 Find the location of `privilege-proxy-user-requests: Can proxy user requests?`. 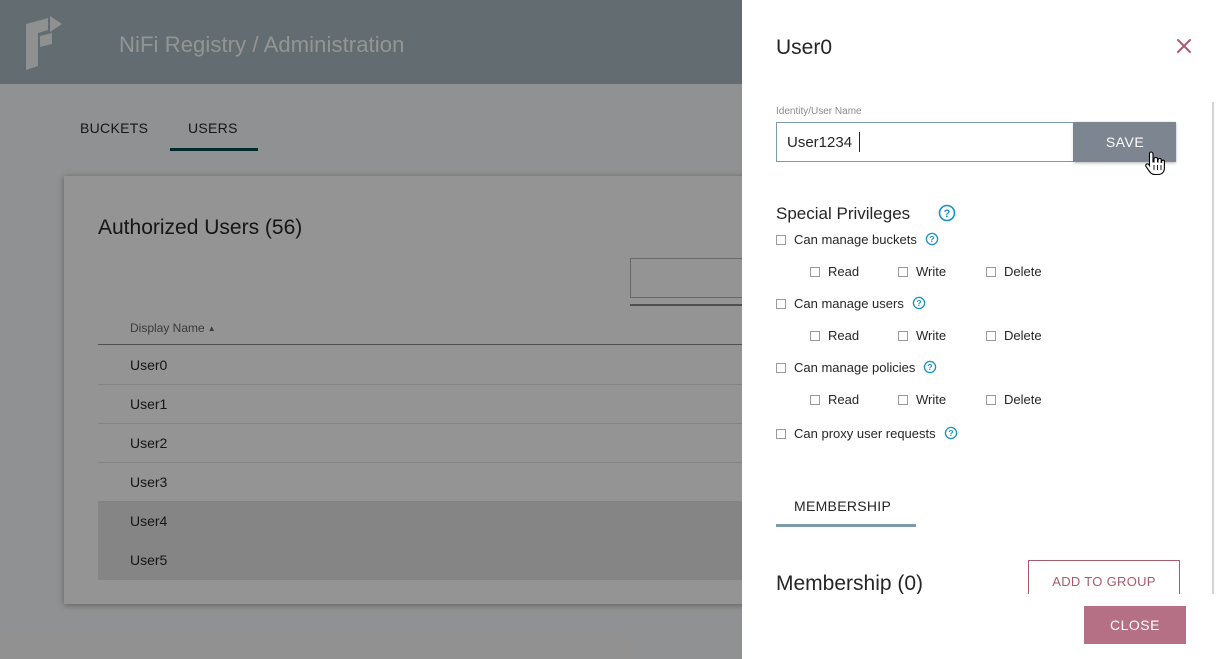

privilege-proxy-user-requests: Can proxy user requests? is located at coordinates (867, 434).